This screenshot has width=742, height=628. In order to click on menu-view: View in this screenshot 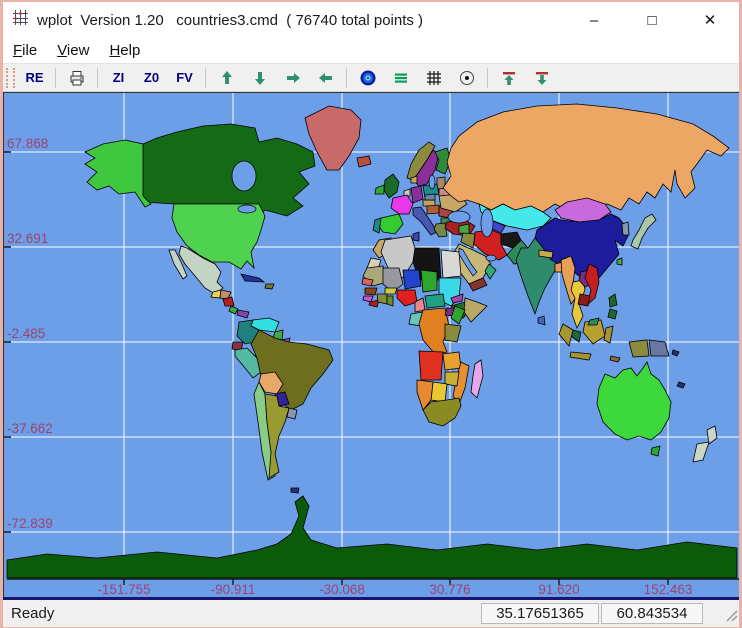, I will do `click(73, 50)`.